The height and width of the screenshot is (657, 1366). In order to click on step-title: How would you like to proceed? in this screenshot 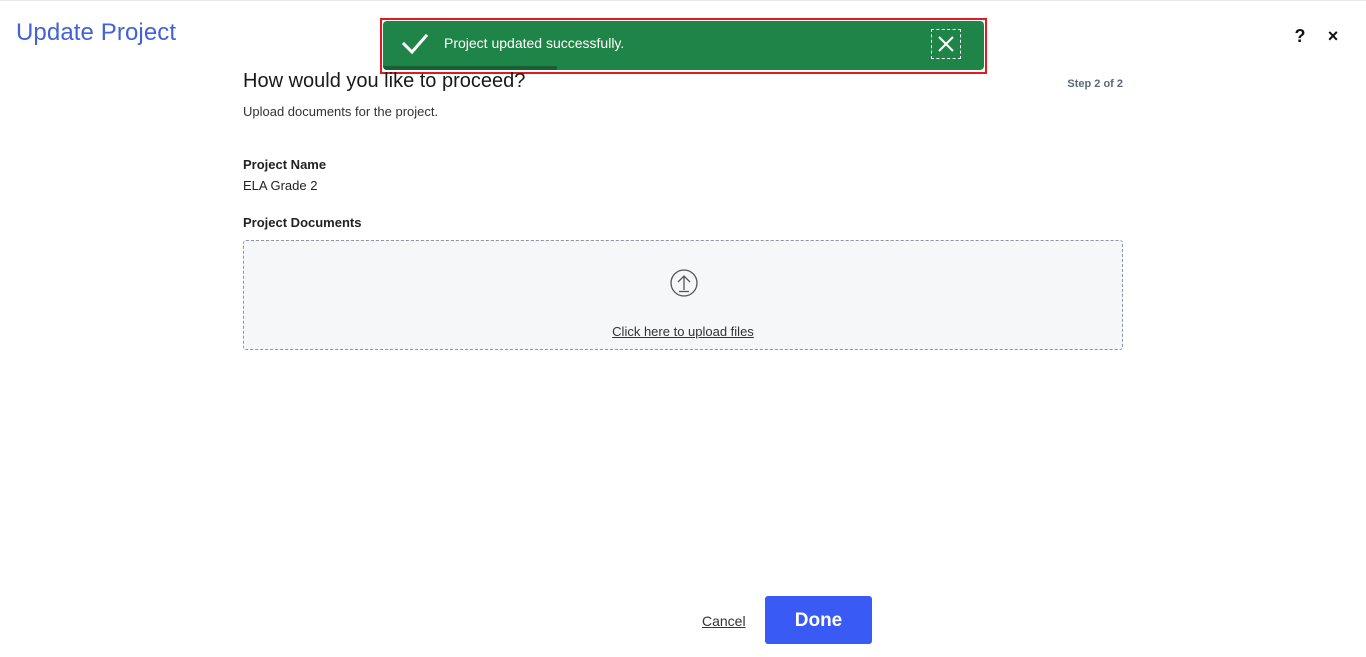, I will do `click(384, 81)`.